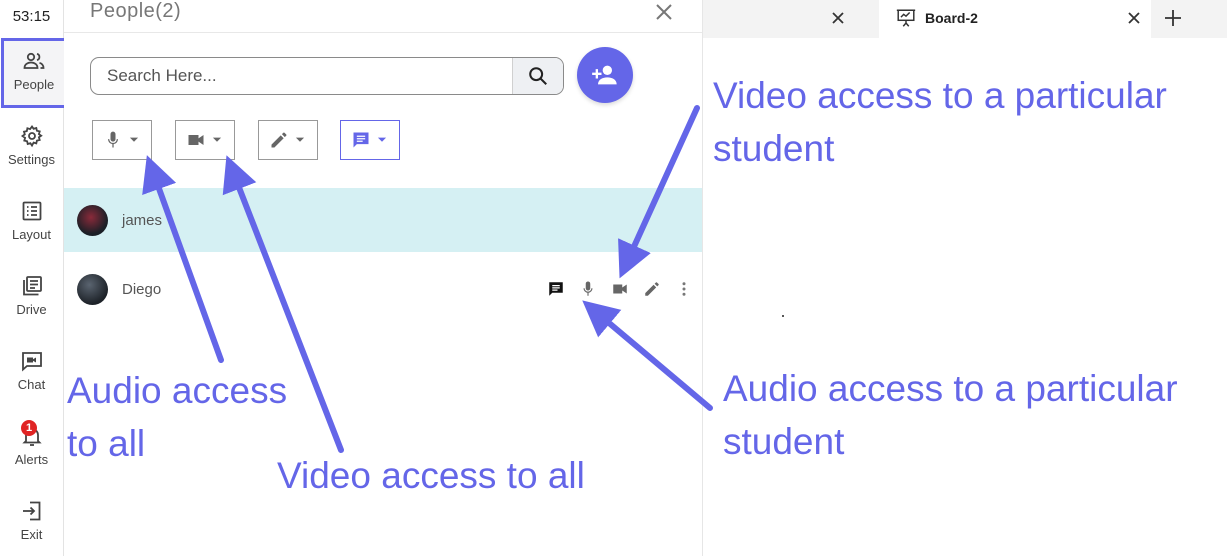 The height and width of the screenshot is (559, 1227). Describe the element at coordinates (177, 390) in the screenshot. I see `annotation-line: Audio access` at that location.